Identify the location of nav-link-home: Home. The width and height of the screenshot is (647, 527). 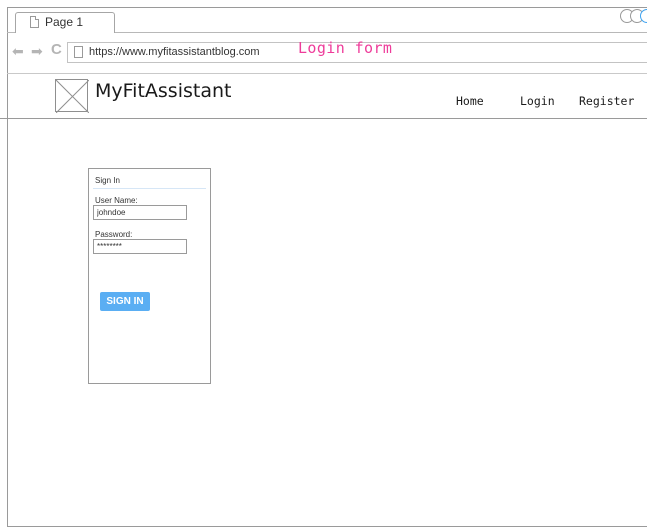
(470, 101).